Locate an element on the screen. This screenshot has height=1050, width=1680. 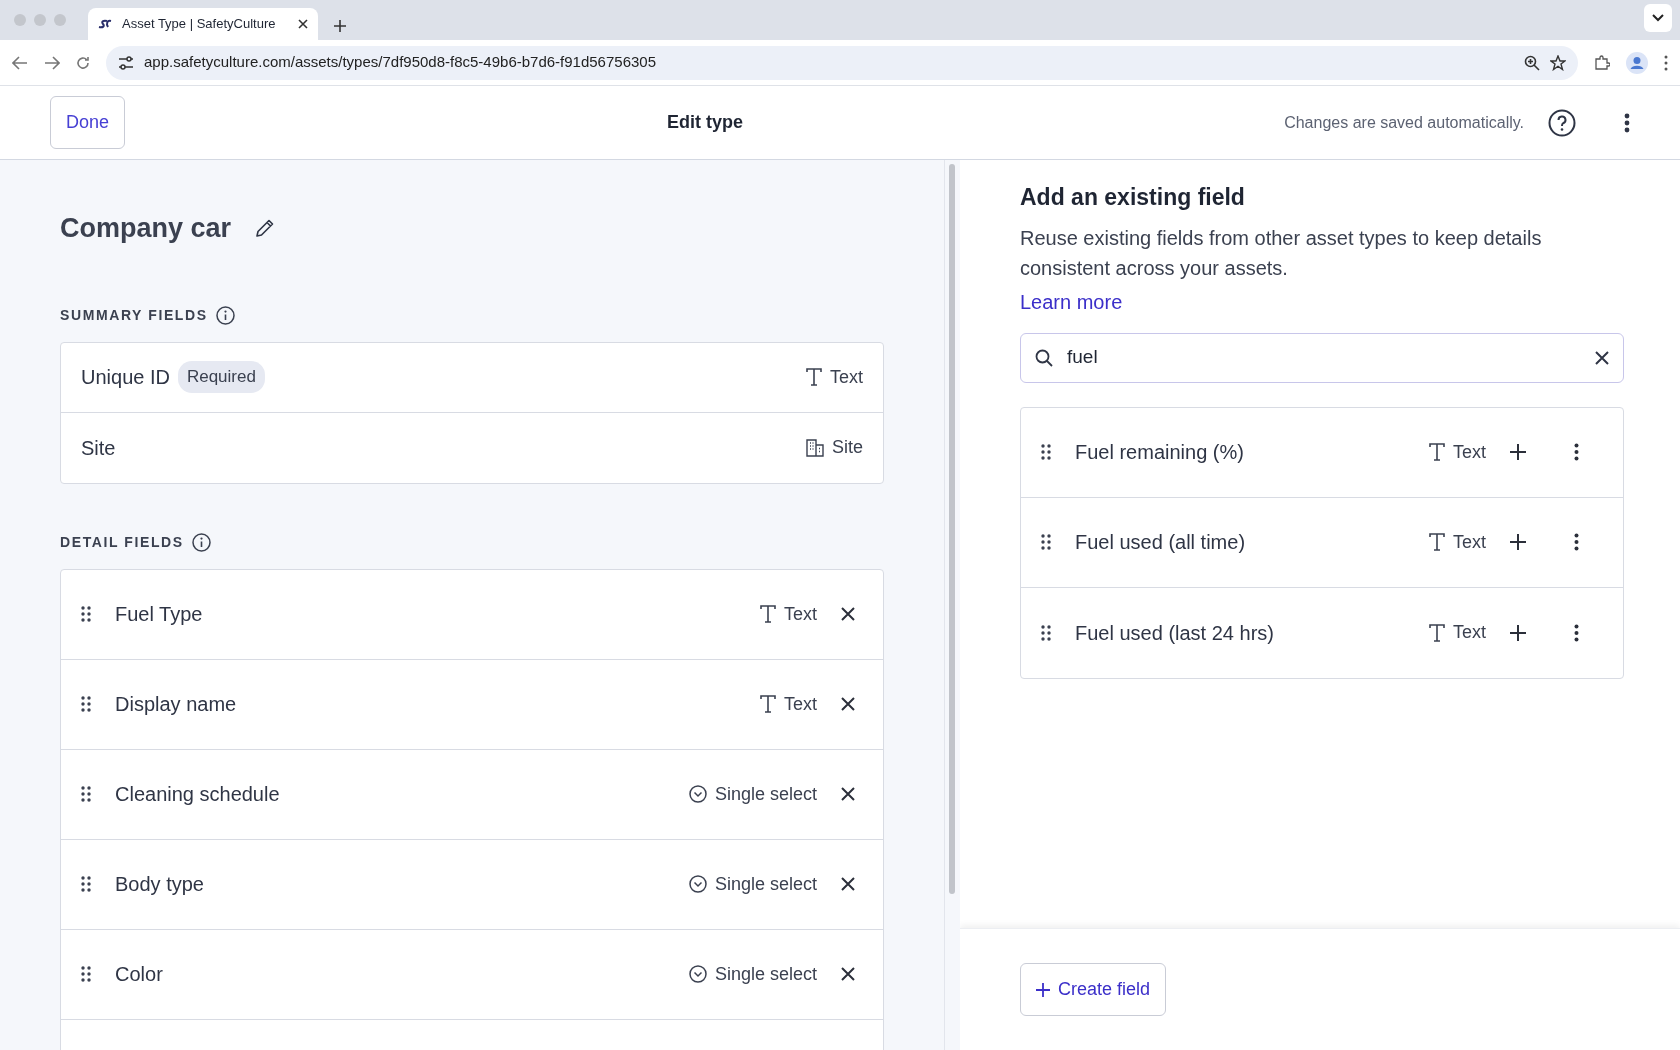
panel-description: Reuse existing fields from other asset types to keep details consistent across your assets. is located at coordinates (1281, 253).